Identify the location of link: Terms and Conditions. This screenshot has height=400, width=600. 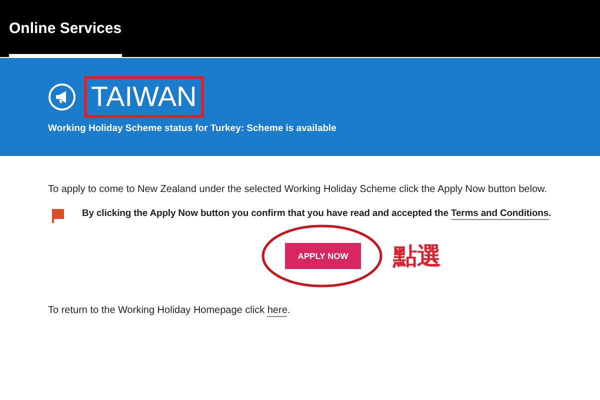
(499, 214).